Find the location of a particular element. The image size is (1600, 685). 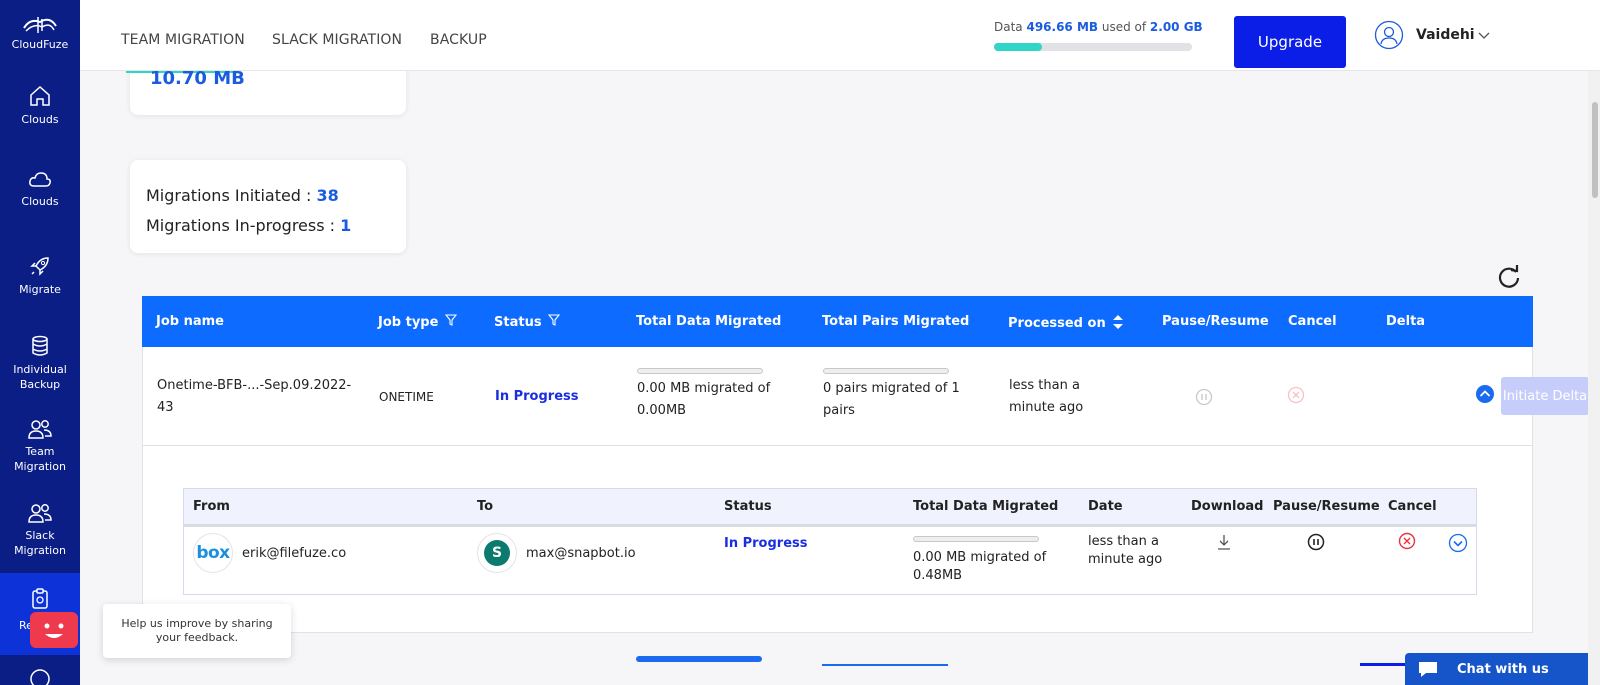

sharepoint-logo: S is located at coordinates (497, 553).